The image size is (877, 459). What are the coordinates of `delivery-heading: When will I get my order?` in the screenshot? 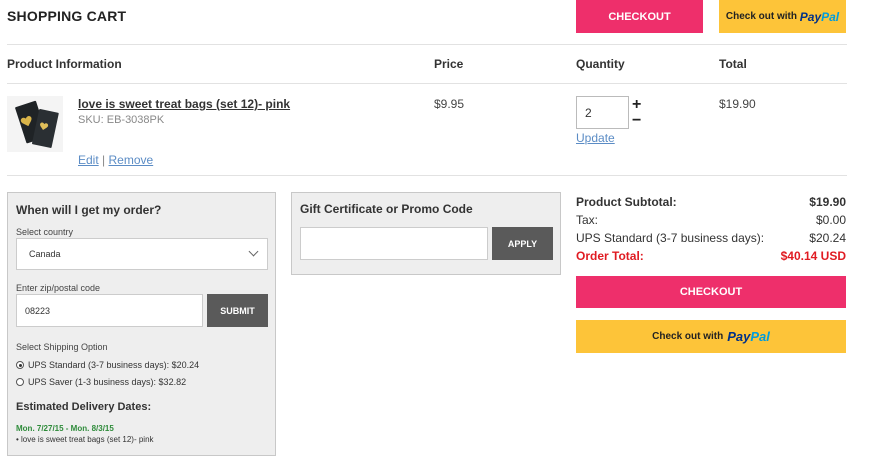 It's located at (89, 210).